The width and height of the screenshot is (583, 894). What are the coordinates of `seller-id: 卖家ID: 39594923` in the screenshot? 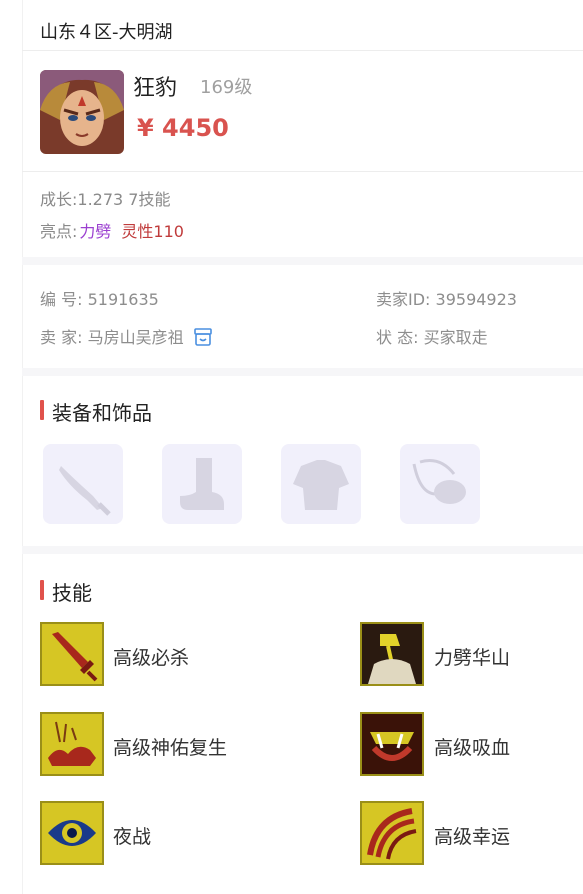 It's located at (446, 298).